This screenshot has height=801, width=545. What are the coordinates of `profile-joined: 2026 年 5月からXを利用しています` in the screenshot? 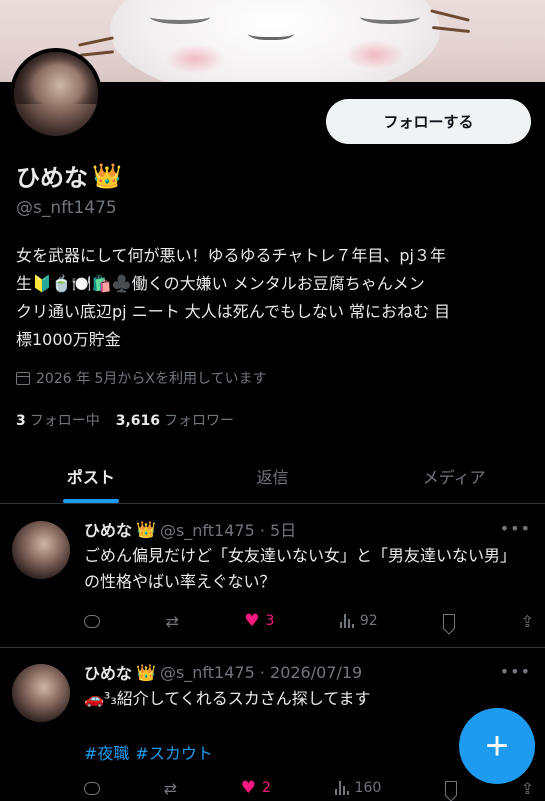 It's located at (141, 378).